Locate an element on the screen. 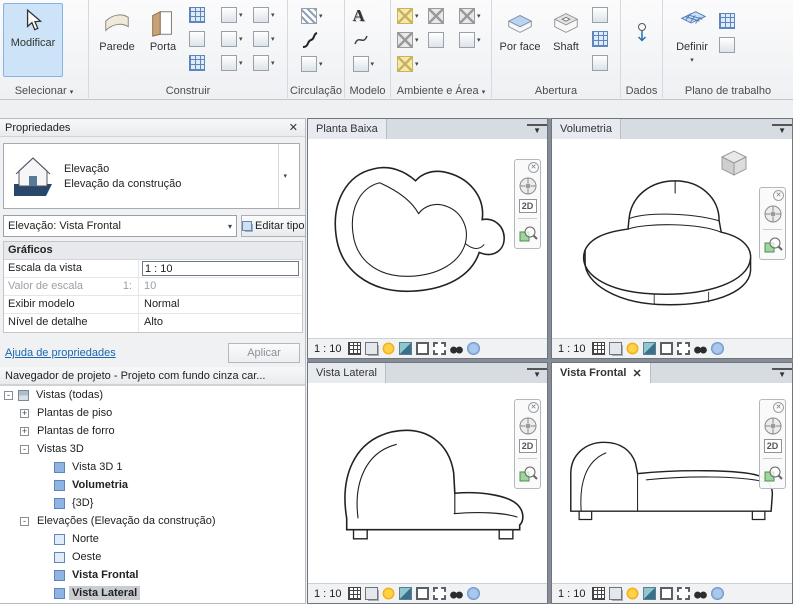 This screenshot has width=793, height=604. viewport-volumetria: Volumetria ▼ ✕ 1: 10 is located at coordinates (672, 238).